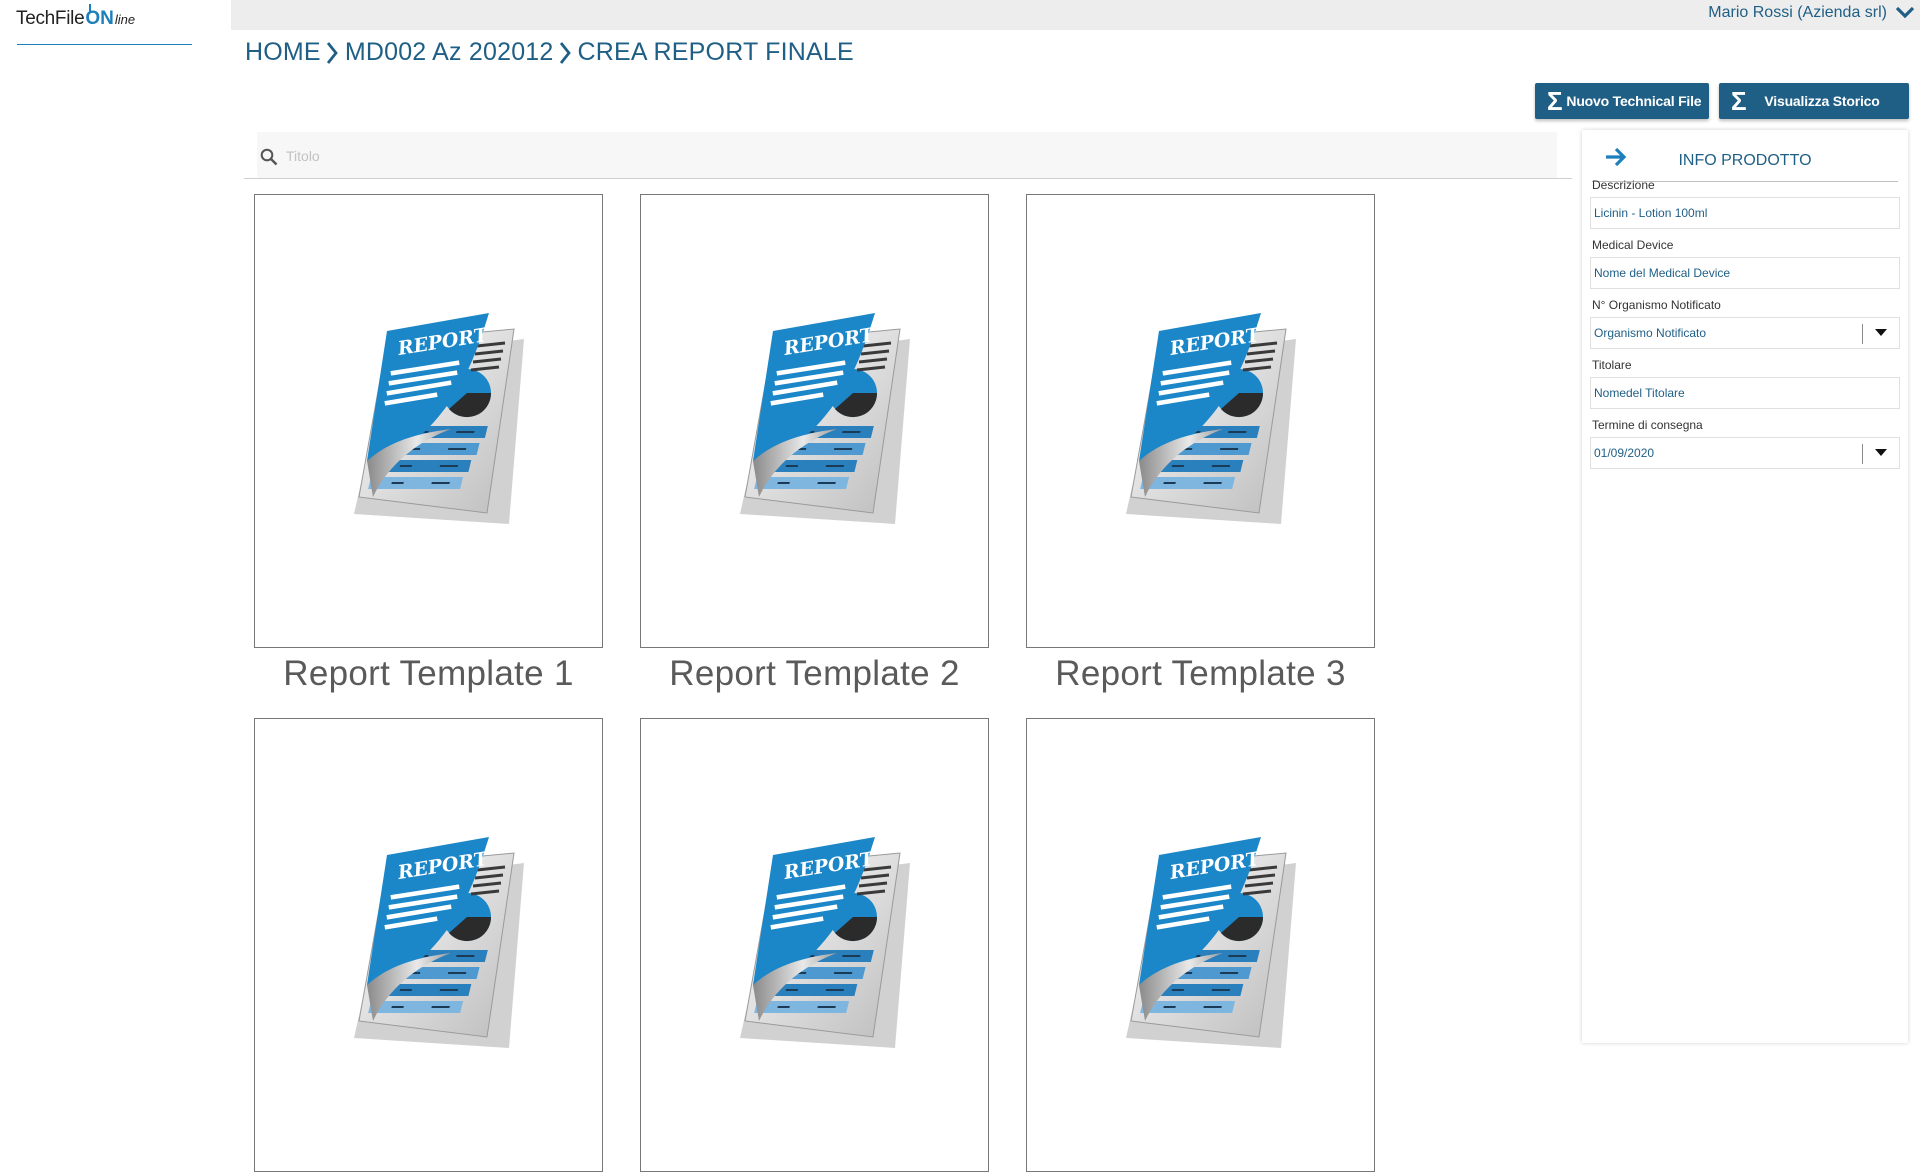 The width and height of the screenshot is (1920, 1172). I want to click on search-divider, so click(908, 178).